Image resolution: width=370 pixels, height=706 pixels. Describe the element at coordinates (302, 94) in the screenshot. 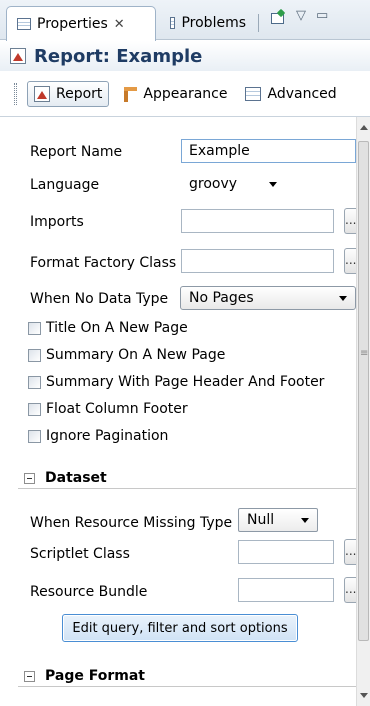

I see `section-tab-label: Advanced` at that location.